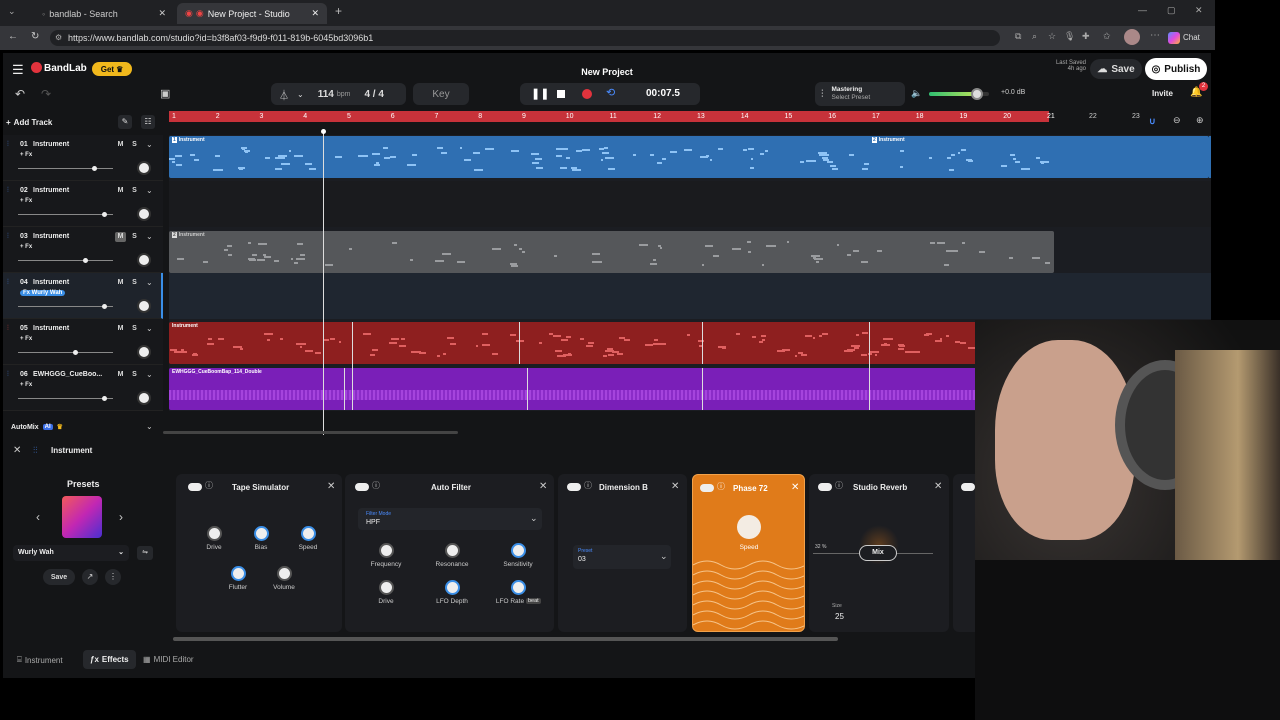 This screenshot has width=1280, height=720. What do you see at coordinates (323, 282) in the screenshot?
I see `playhead-line` at bounding box center [323, 282].